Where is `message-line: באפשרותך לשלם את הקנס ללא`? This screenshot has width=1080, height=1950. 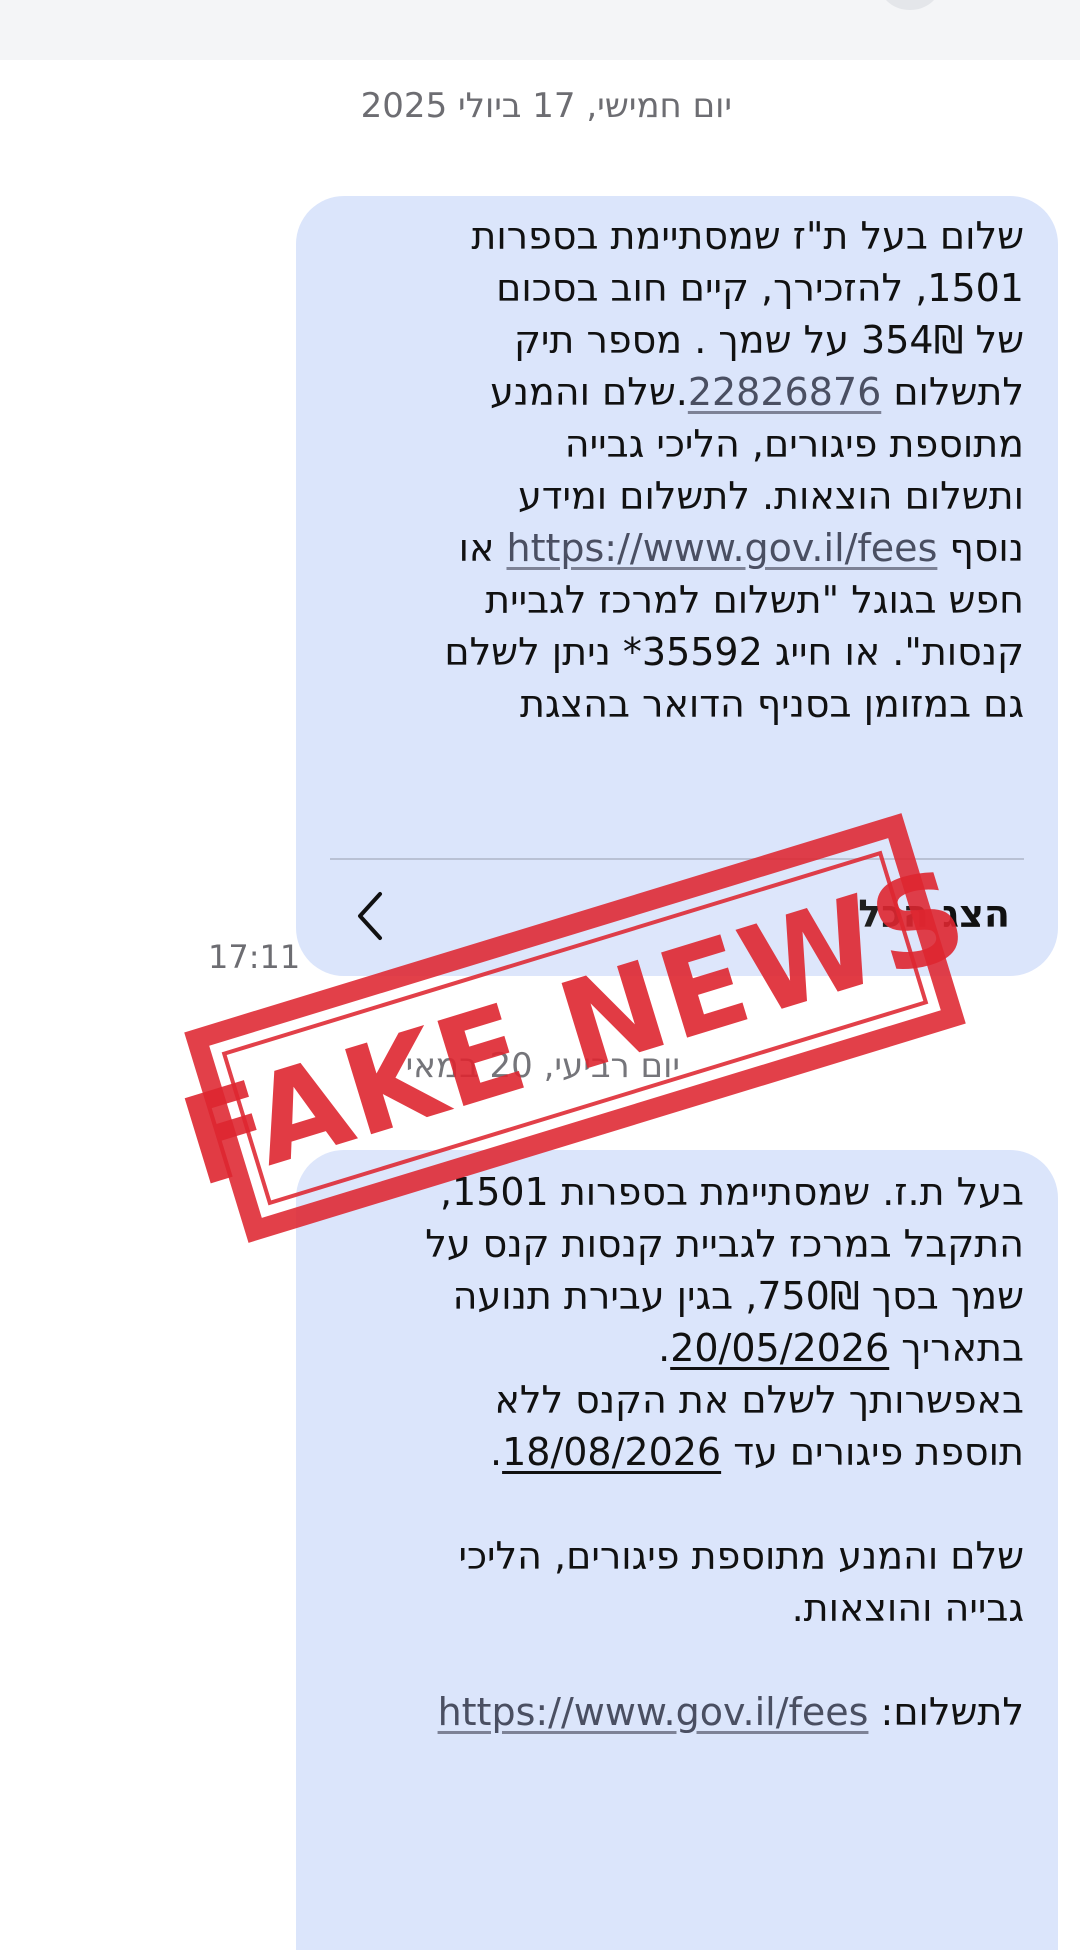
message-line: באפשרותך לשלם את הקנס ללא is located at coordinates (759, 1400).